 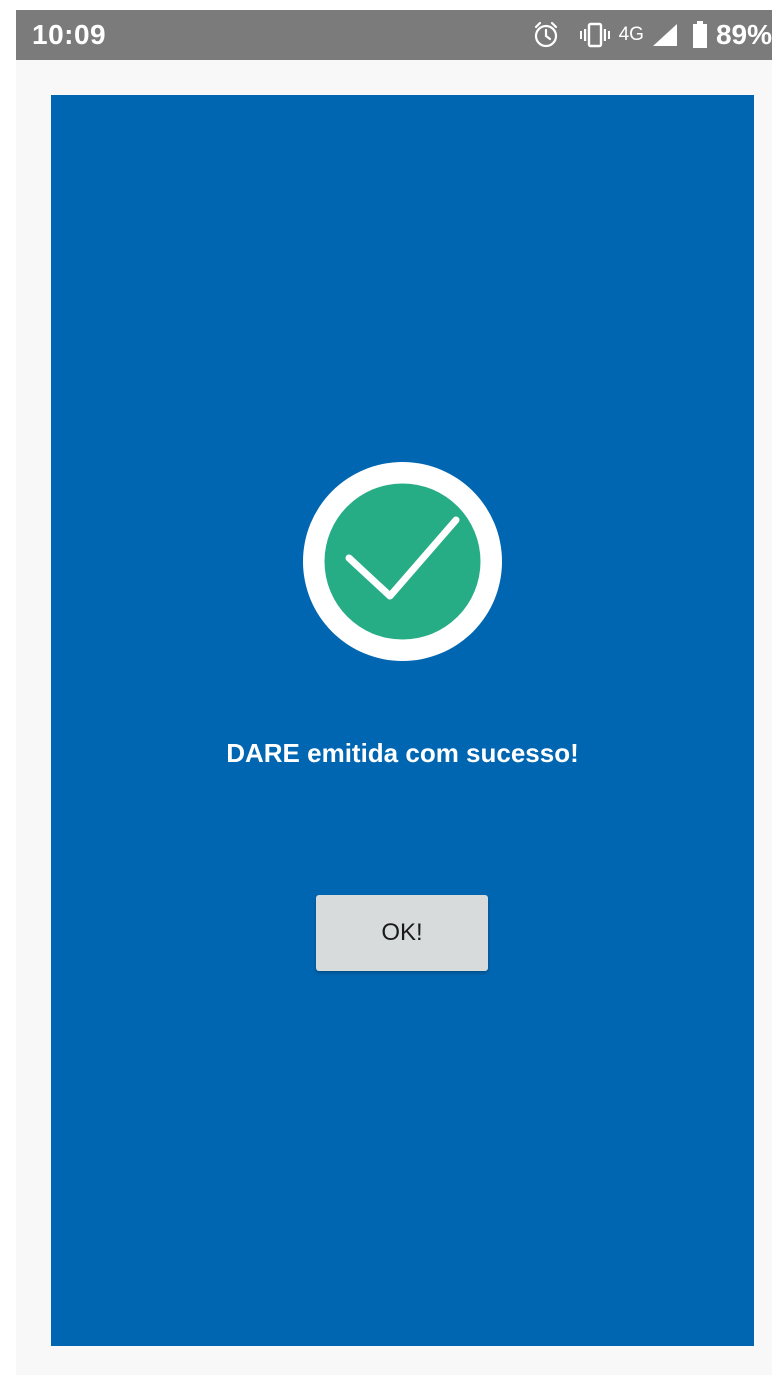 I want to click on signal-icon, so click(x=665, y=35).